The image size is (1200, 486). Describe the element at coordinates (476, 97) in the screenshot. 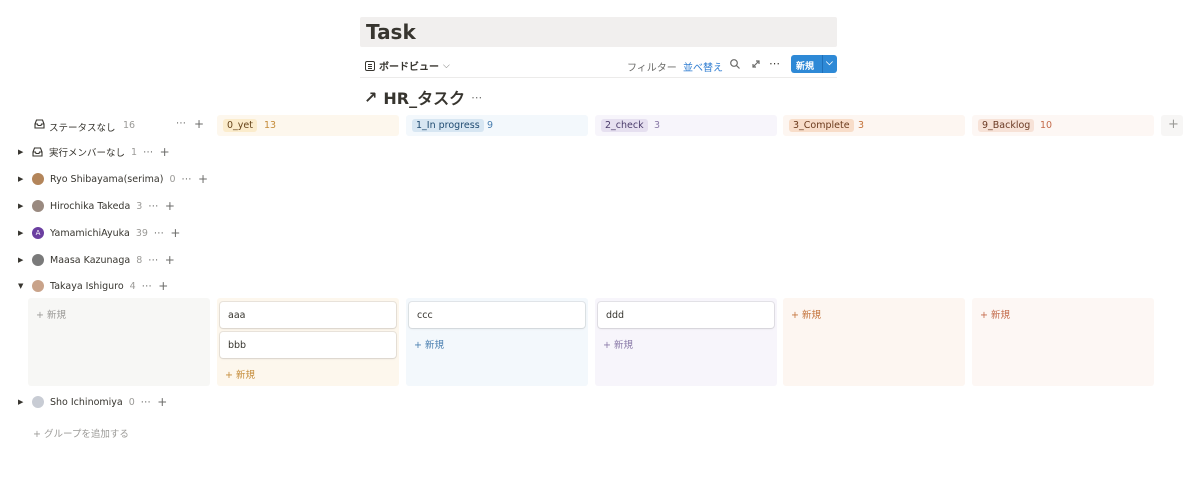

I see `database-more-icon: ⋯` at that location.